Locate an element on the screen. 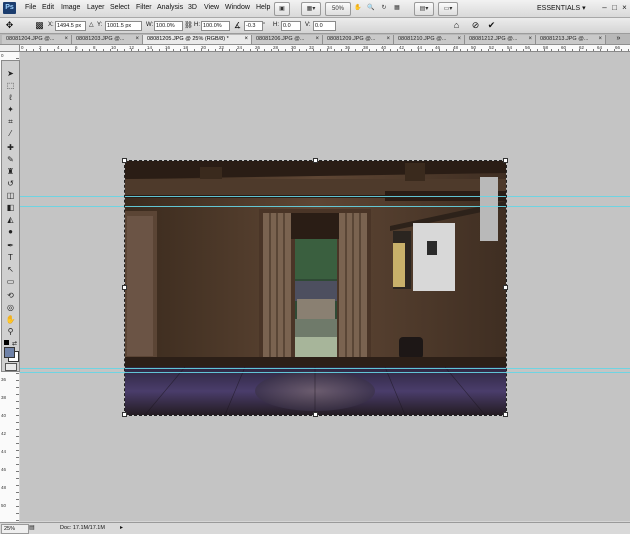 The height and width of the screenshot is (534, 630). screen-mode-button: ▭▾ is located at coordinates (448, 9).